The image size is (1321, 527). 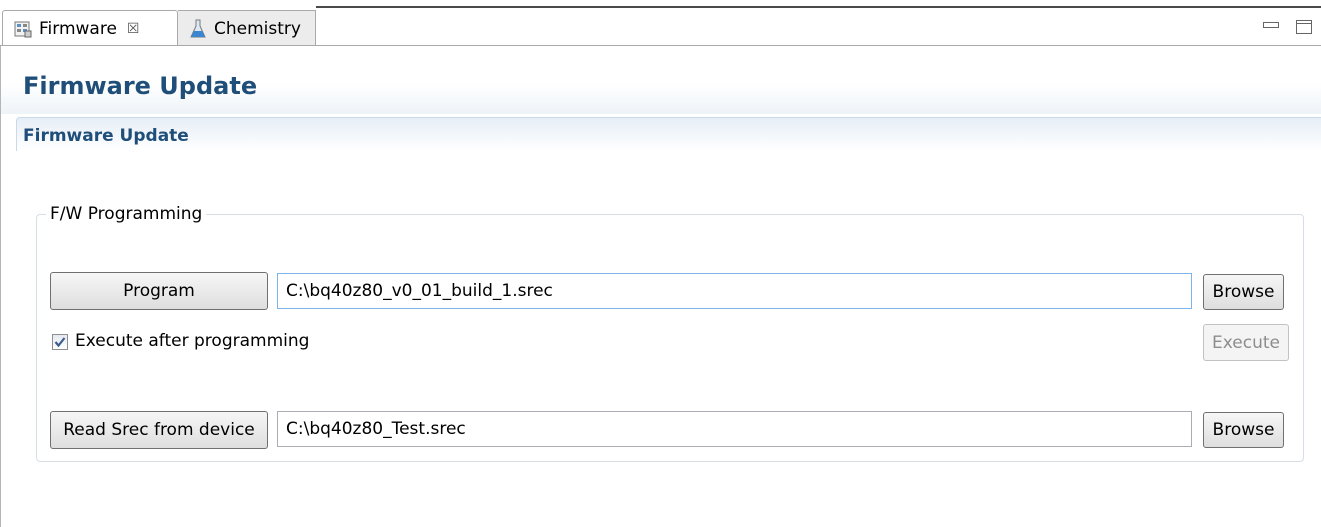 What do you see at coordinates (78, 28) in the screenshot?
I see `tab-firmware-label: Firmware` at bounding box center [78, 28].